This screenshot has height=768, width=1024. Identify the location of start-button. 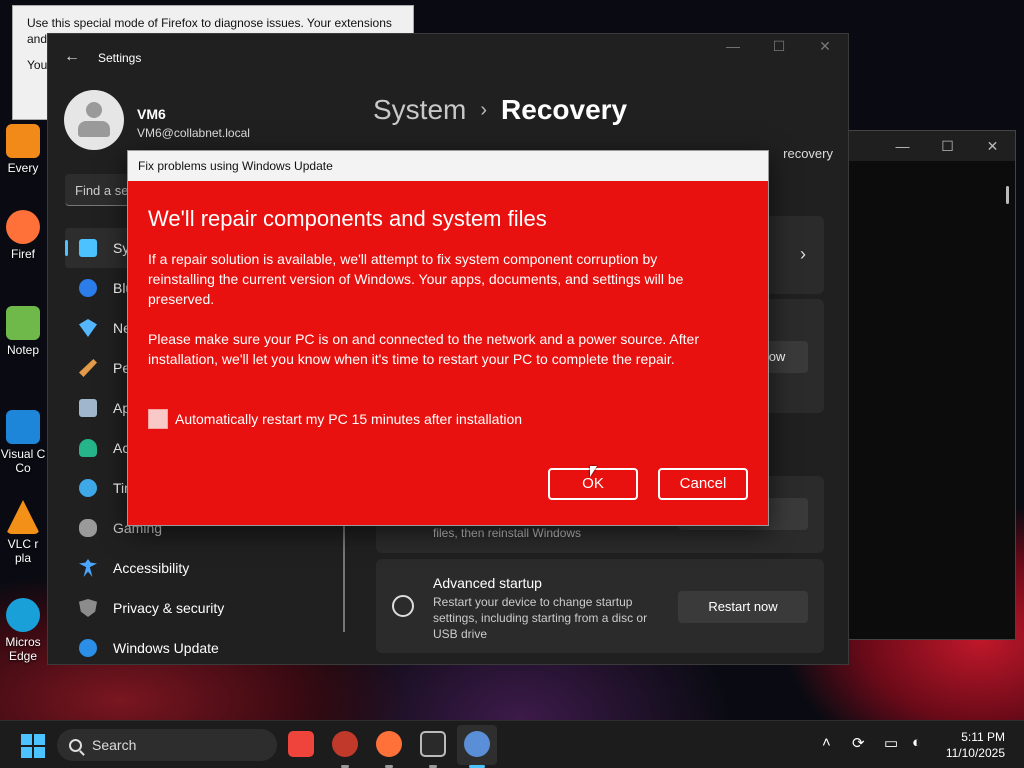
(33, 746).